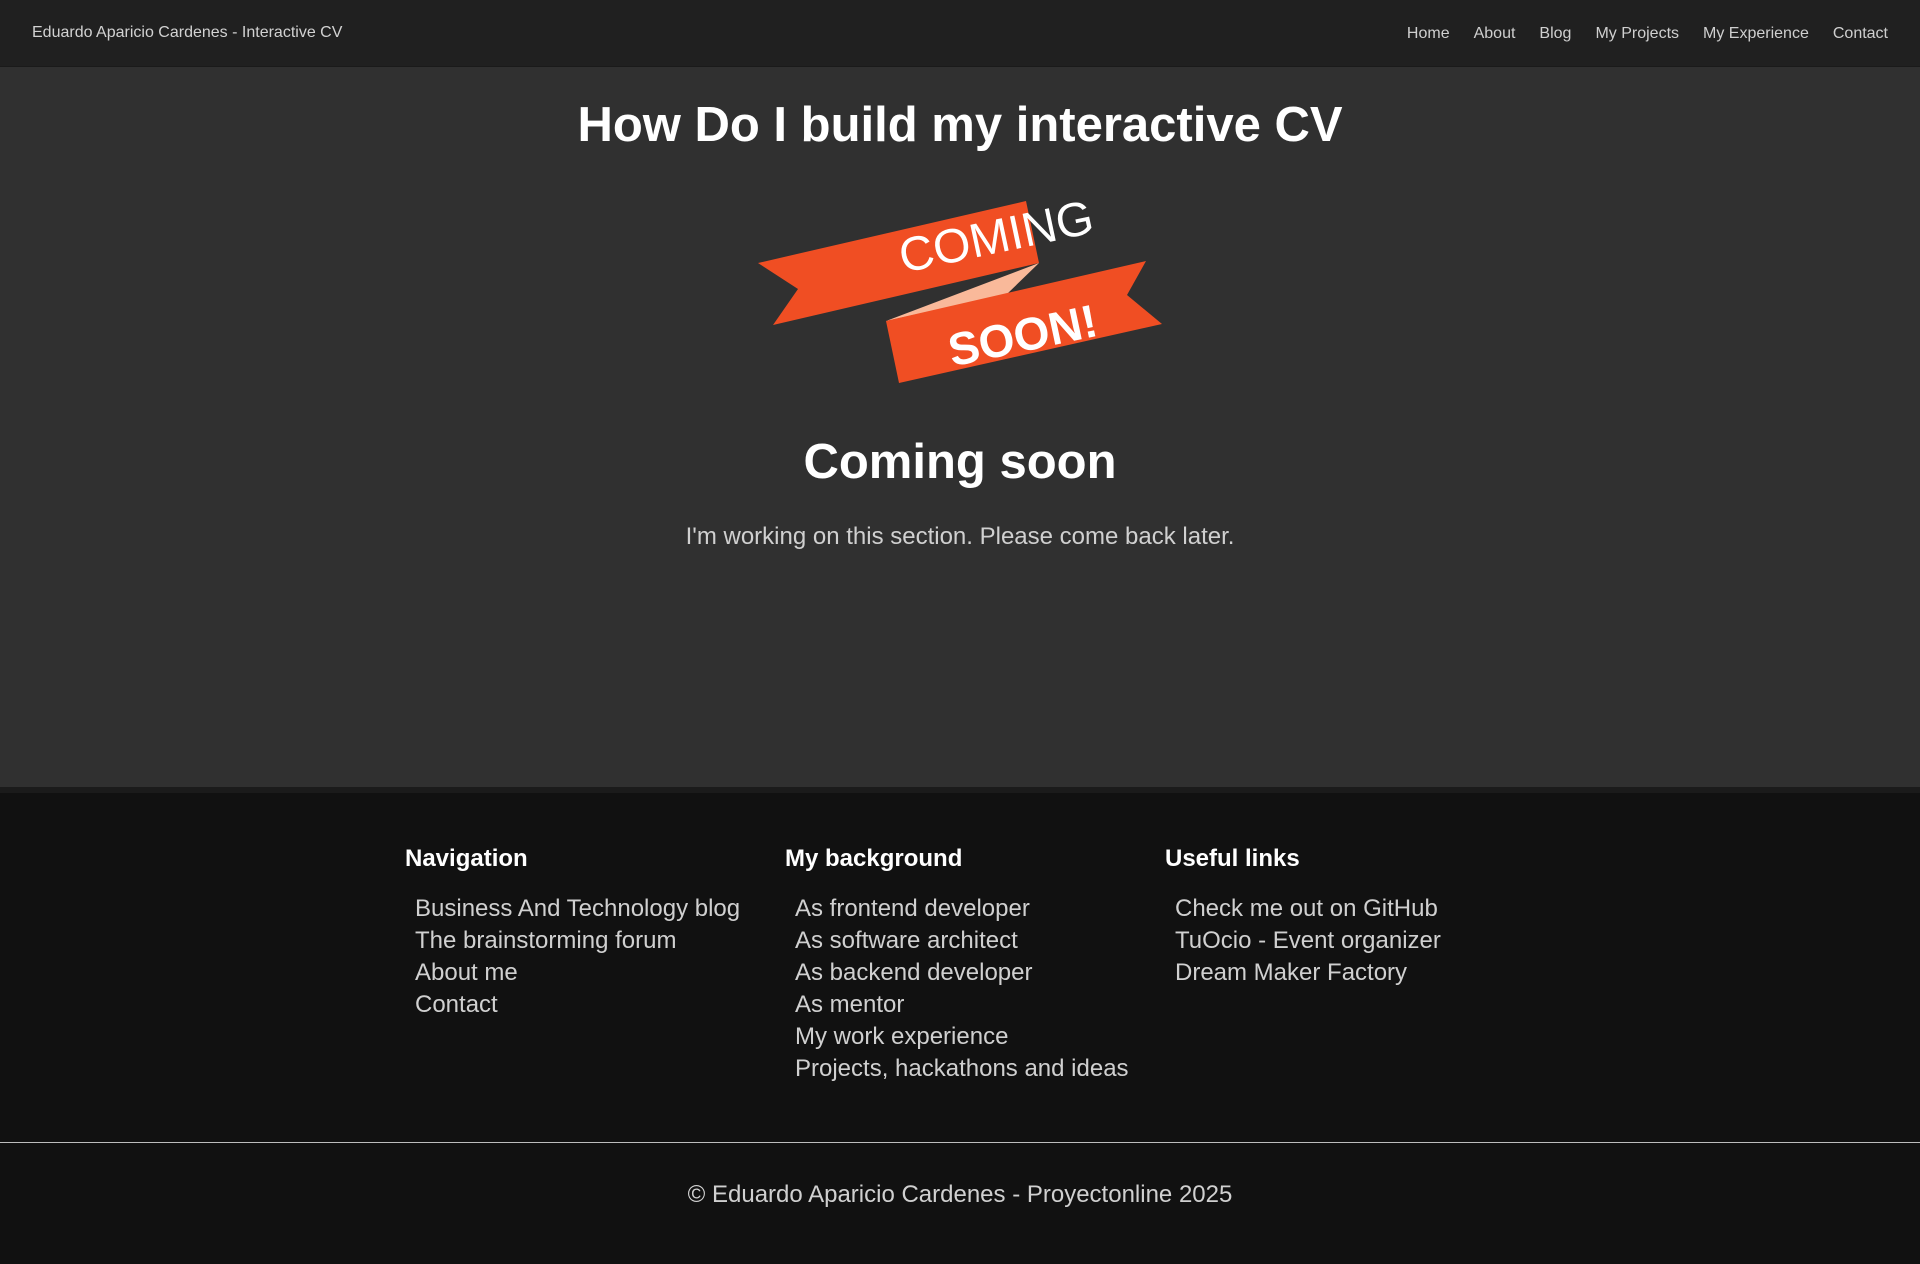 This screenshot has width=1920, height=1264. I want to click on list-item: Dream Maker Factory, so click(1350, 973).